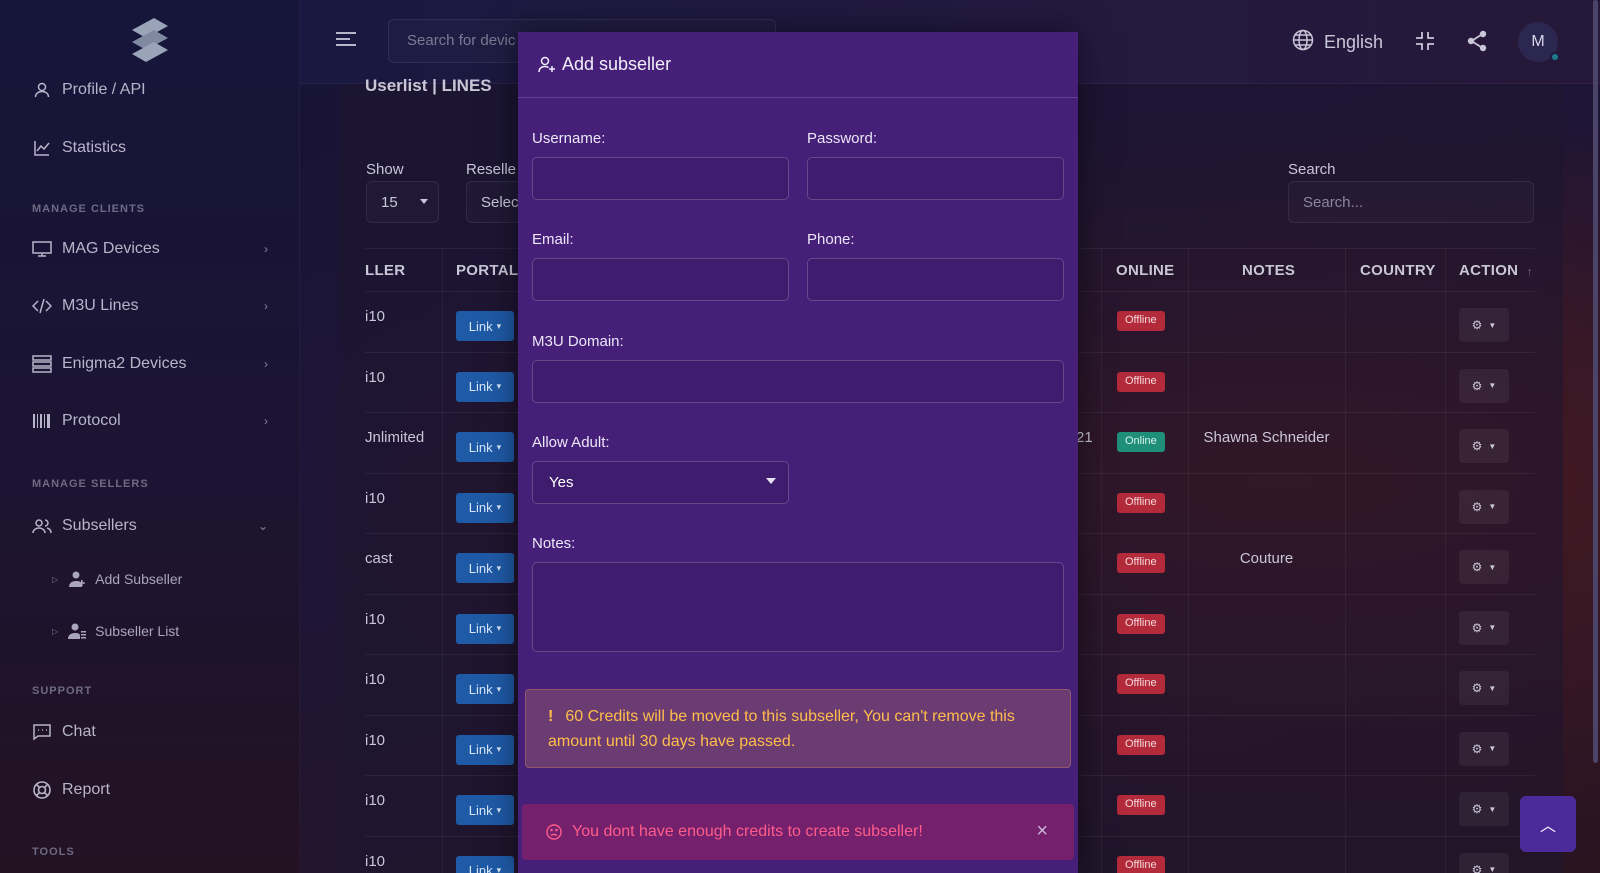 The width and height of the screenshot is (1600, 873). I want to click on table-cell-notes: Couture, so click(1266, 558).